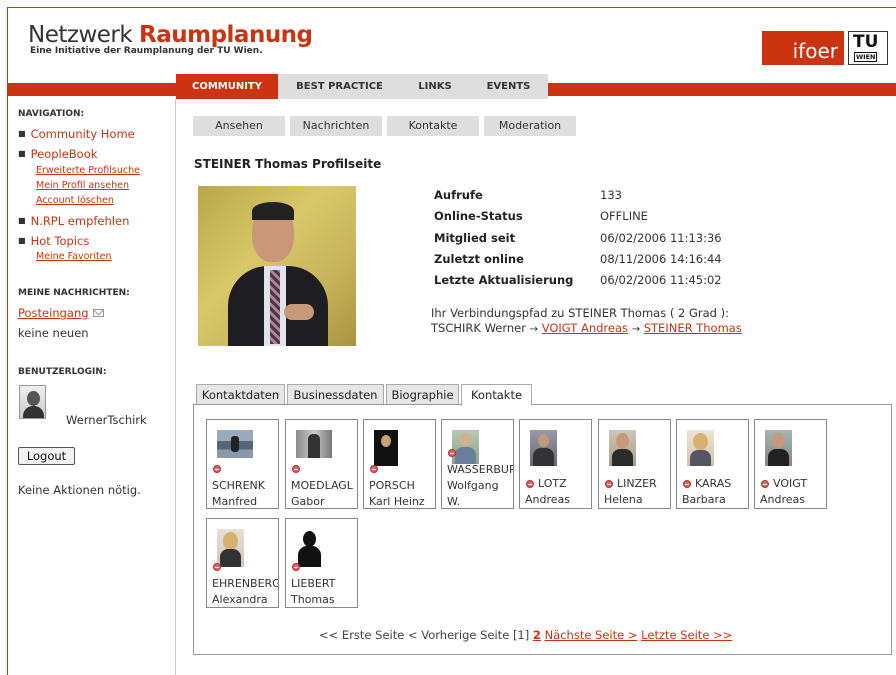 This screenshot has height=675, width=896. Describe the element at coordinates (661, 280) in the screenshot. I see `stat-value-letzte-aktualisierung: 06/02/2006 11:45:02` at that location.